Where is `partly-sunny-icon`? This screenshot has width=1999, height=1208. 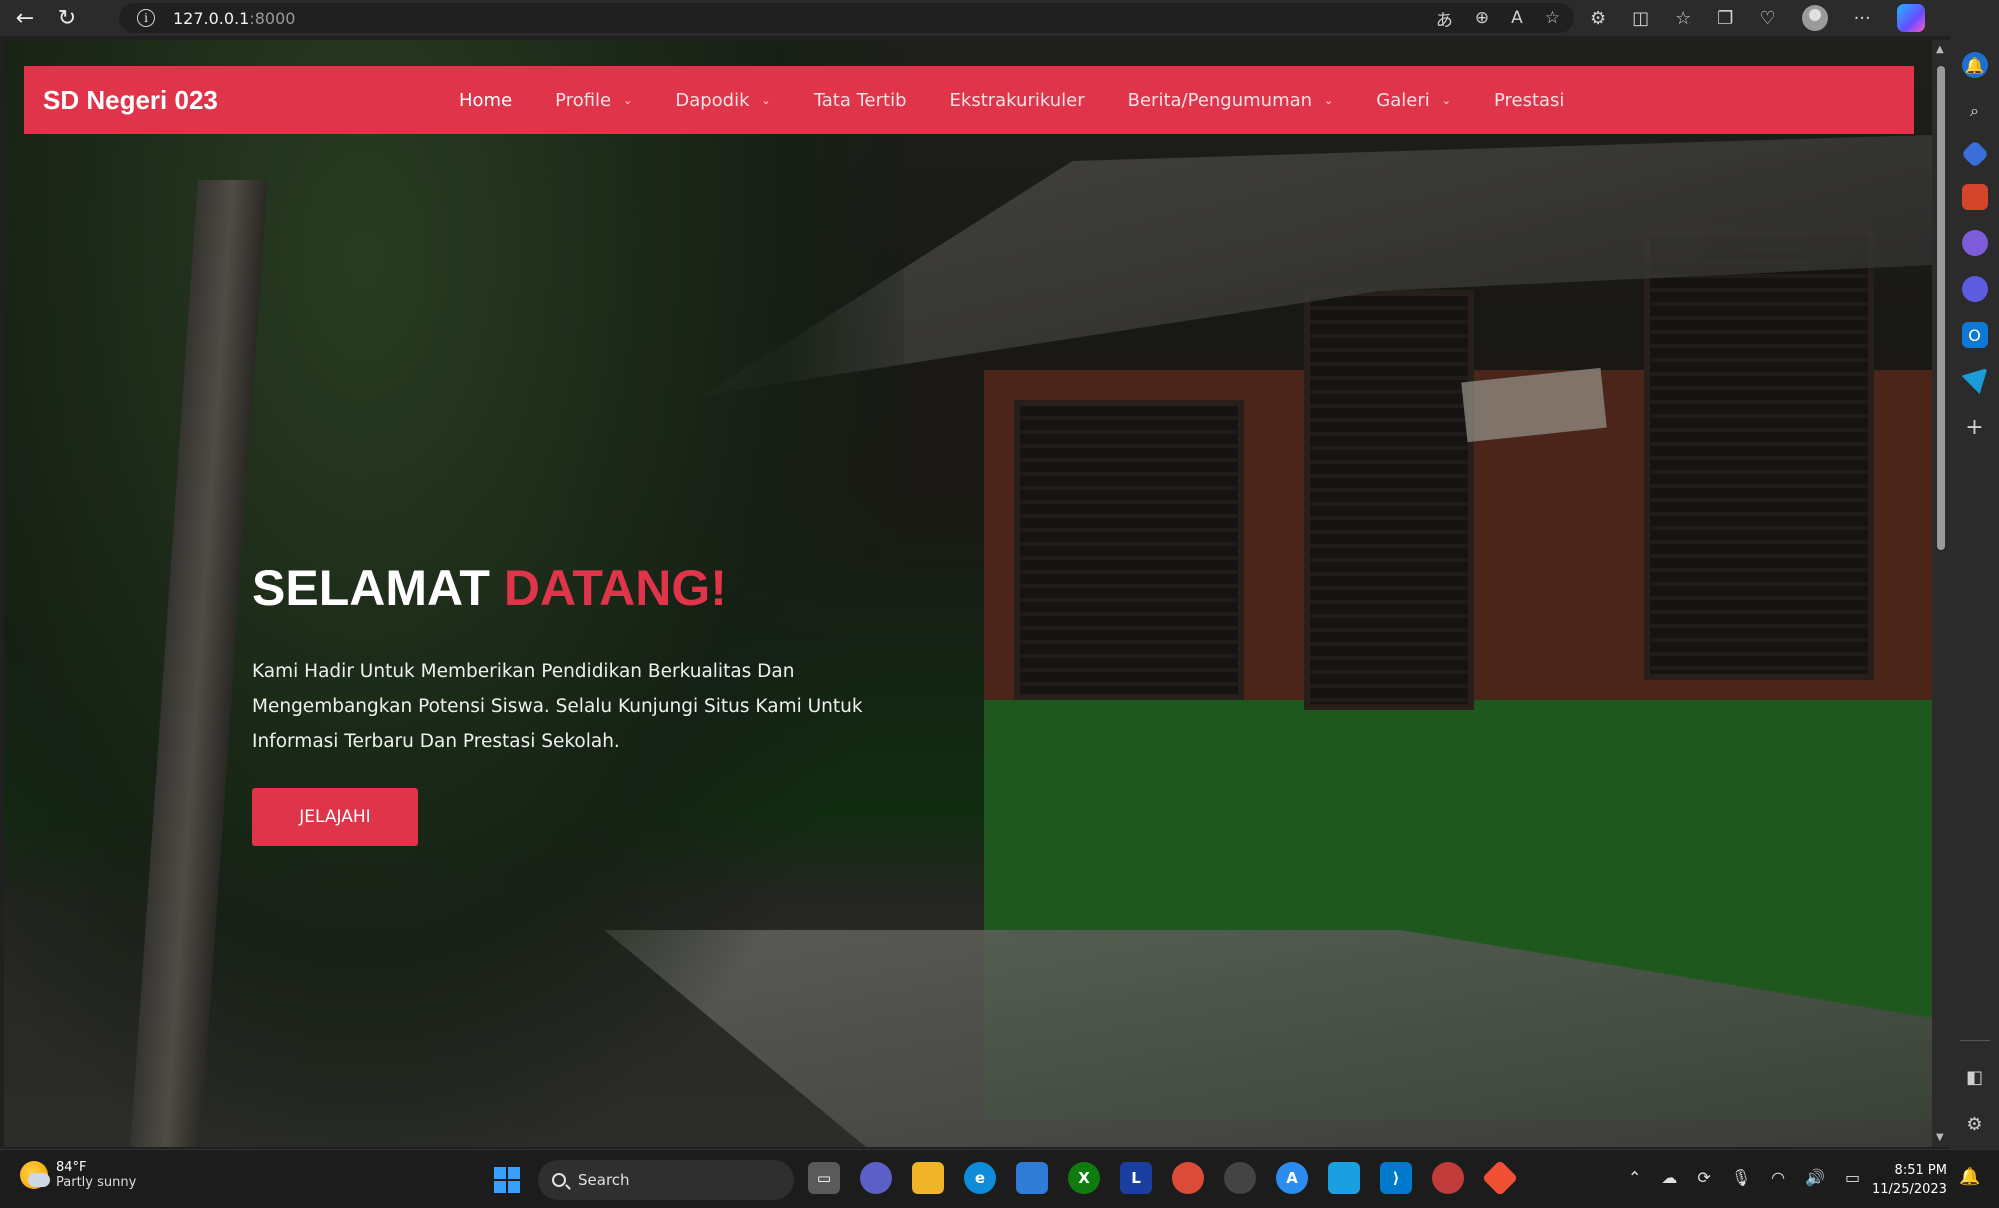
partly-sunny-icon is located at coordinates (35, 1175).